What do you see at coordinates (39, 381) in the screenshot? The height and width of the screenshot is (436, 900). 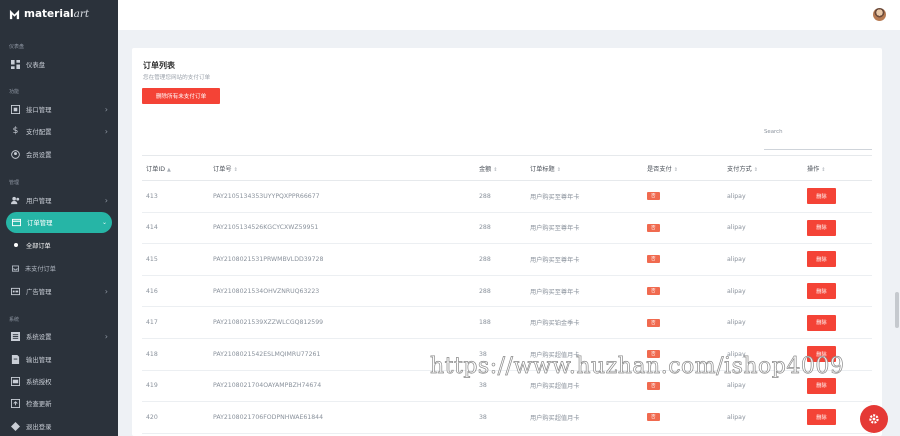 I see `sidebar-item-label: 系统授权` at bounding box center [39, 381].